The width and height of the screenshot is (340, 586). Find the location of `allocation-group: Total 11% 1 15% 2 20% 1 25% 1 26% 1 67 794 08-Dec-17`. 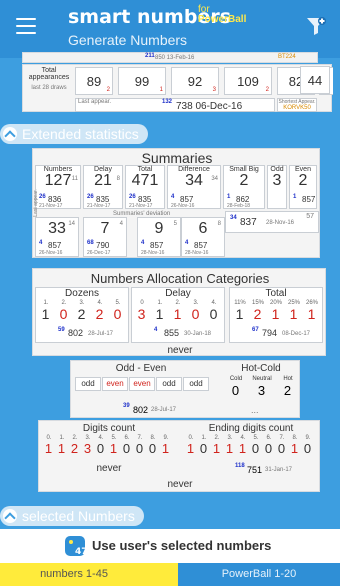

allocation-group: Total 11% 1 15% 2 20% 1 25% 1 26% 1 67 794 08-Dec-17 is located at coordinates (276, 315).